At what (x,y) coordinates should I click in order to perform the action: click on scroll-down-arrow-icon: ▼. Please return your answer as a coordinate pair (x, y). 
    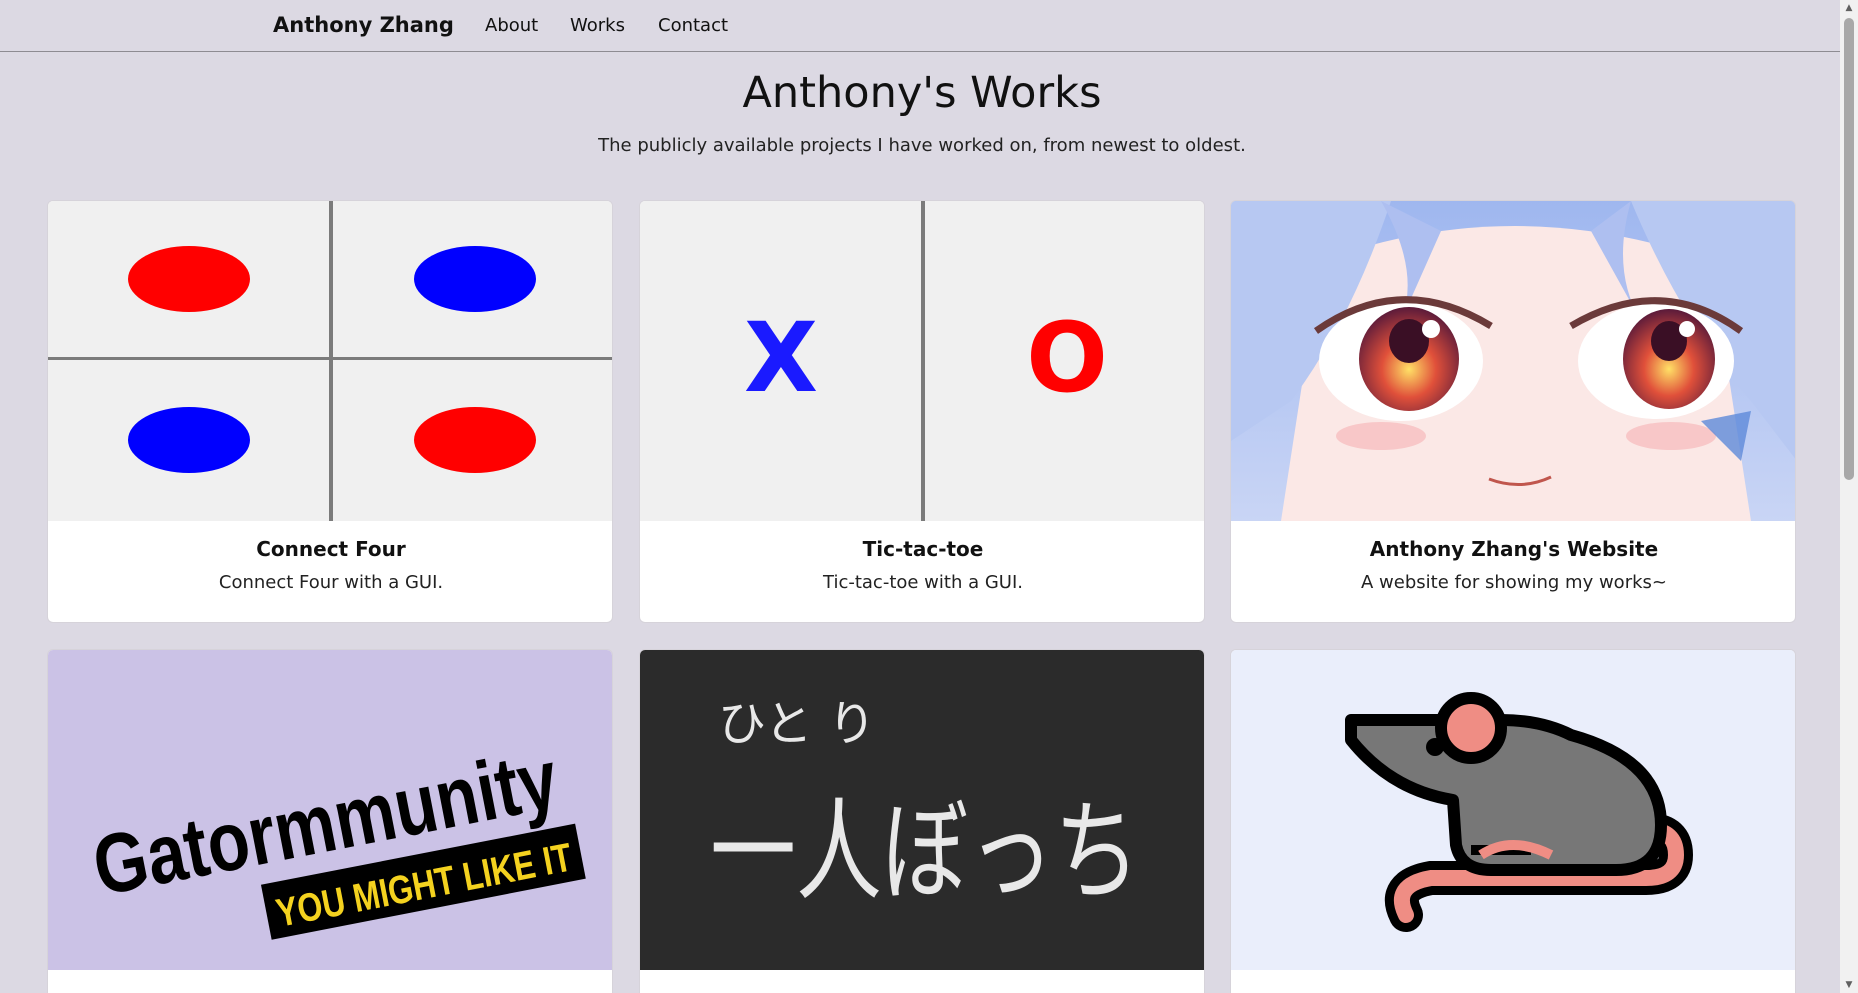
    Looking at the image, I should click on (1849, 985).